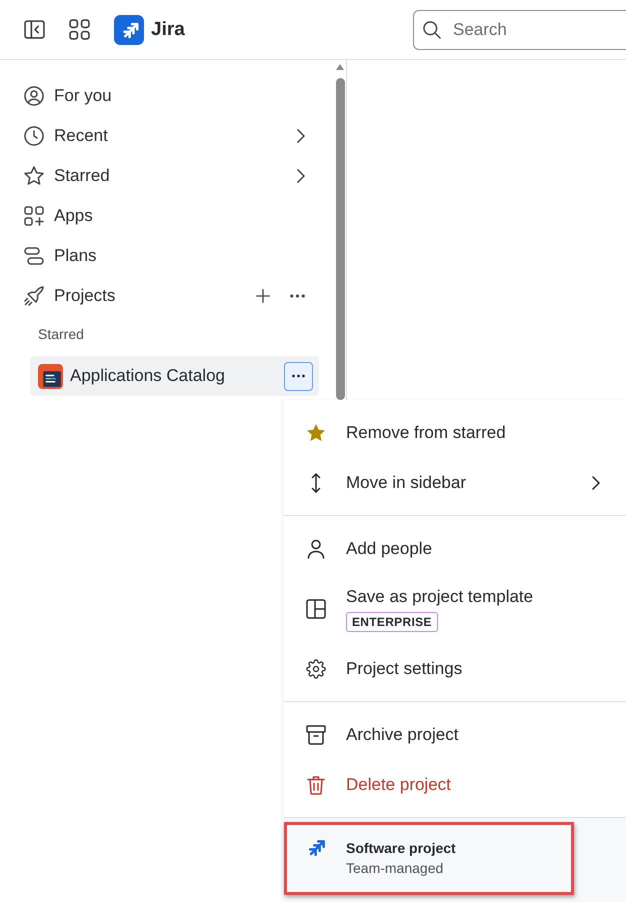 The height and width of the screenshot is (902, 626). What do you see at coordinates (50, 376) in the screenshot?
I see `project-avatar-icon` at bounding box center [50, 376].